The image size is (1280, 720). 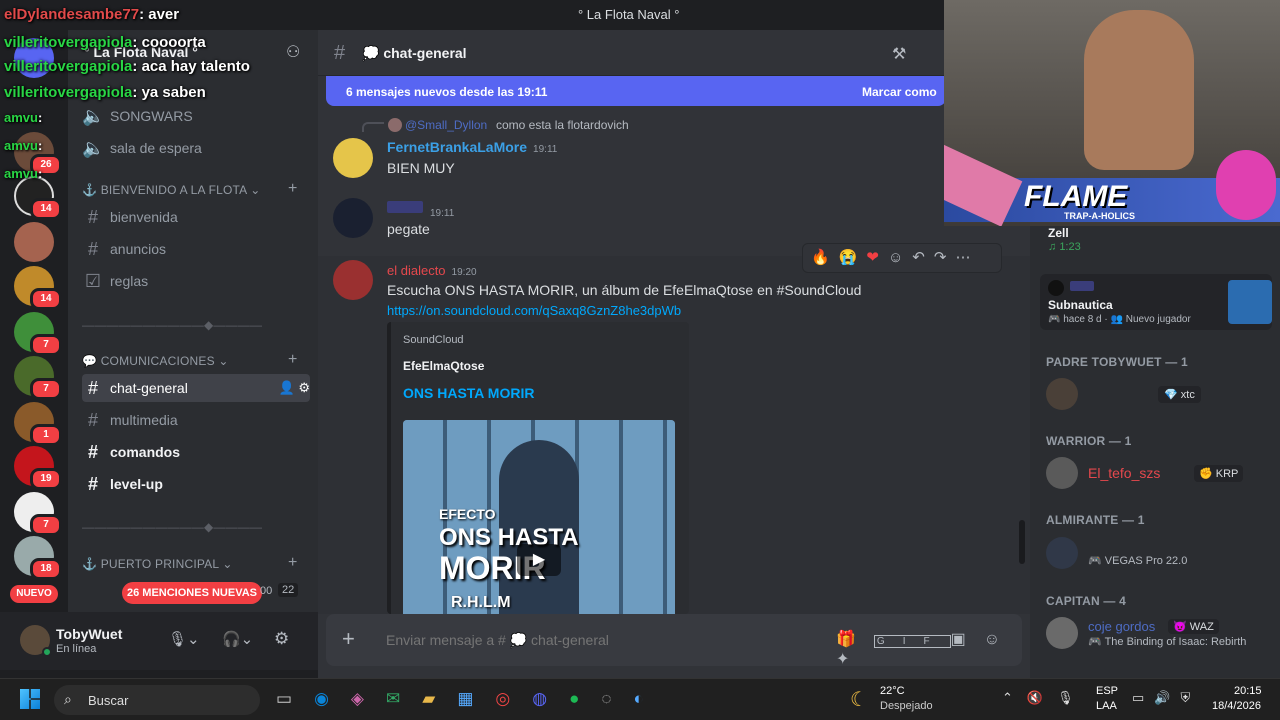 I want to click on mute-icon: 🔇, so click(x=1042, y=697).